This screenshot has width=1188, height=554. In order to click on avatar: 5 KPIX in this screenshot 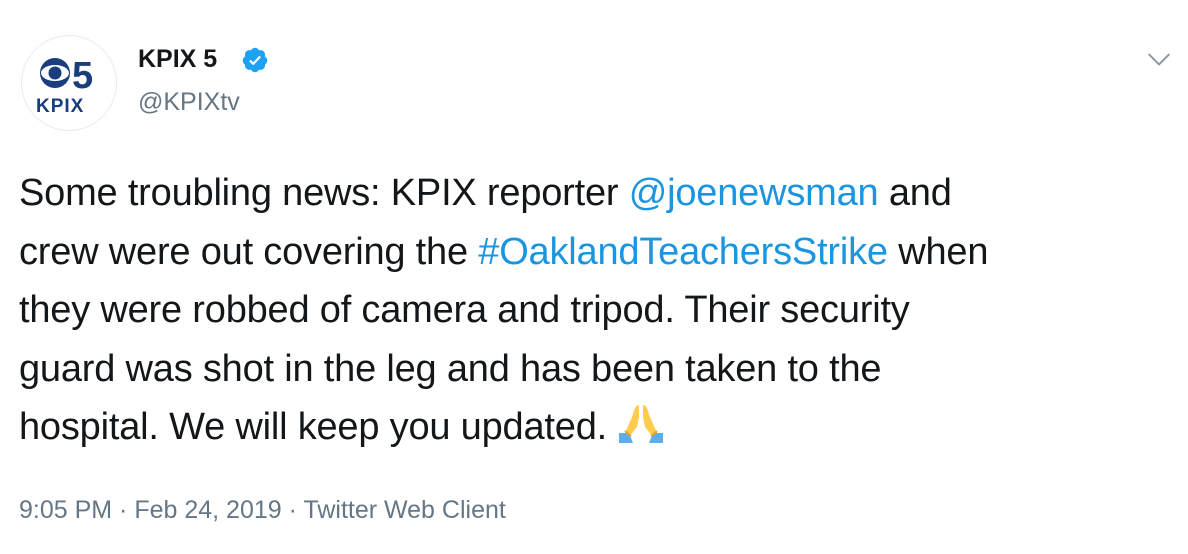, I will do `click(69, 83)`.